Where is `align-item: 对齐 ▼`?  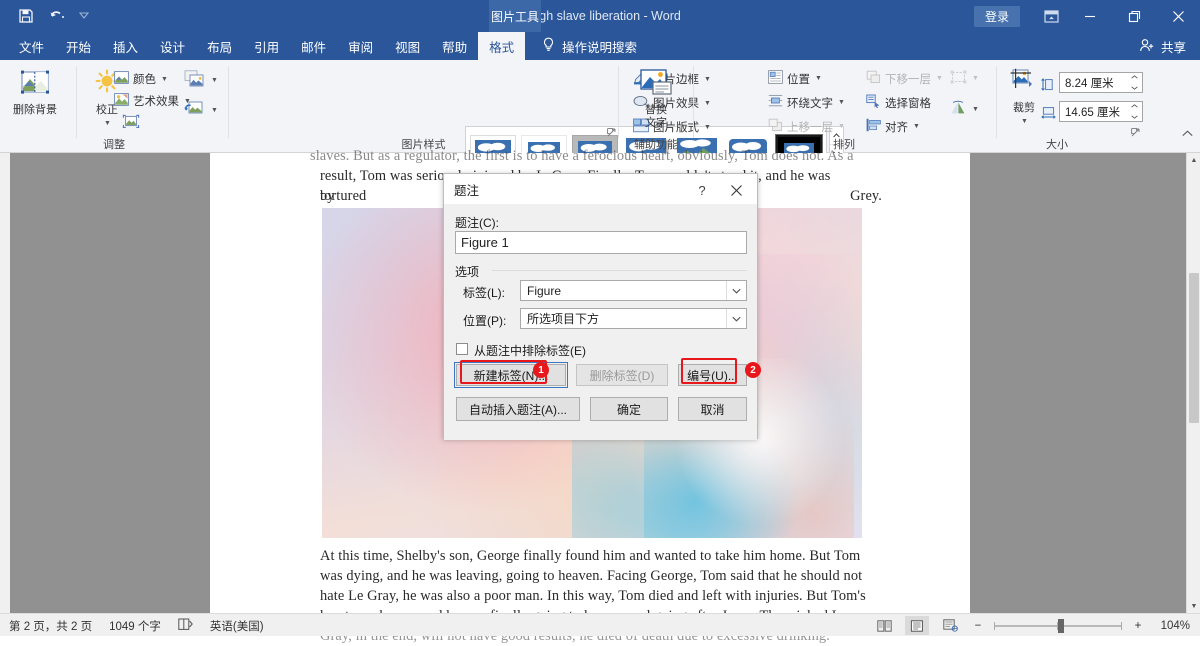
align-item: 对齐 ▼ is located at coordinates (893, 126).